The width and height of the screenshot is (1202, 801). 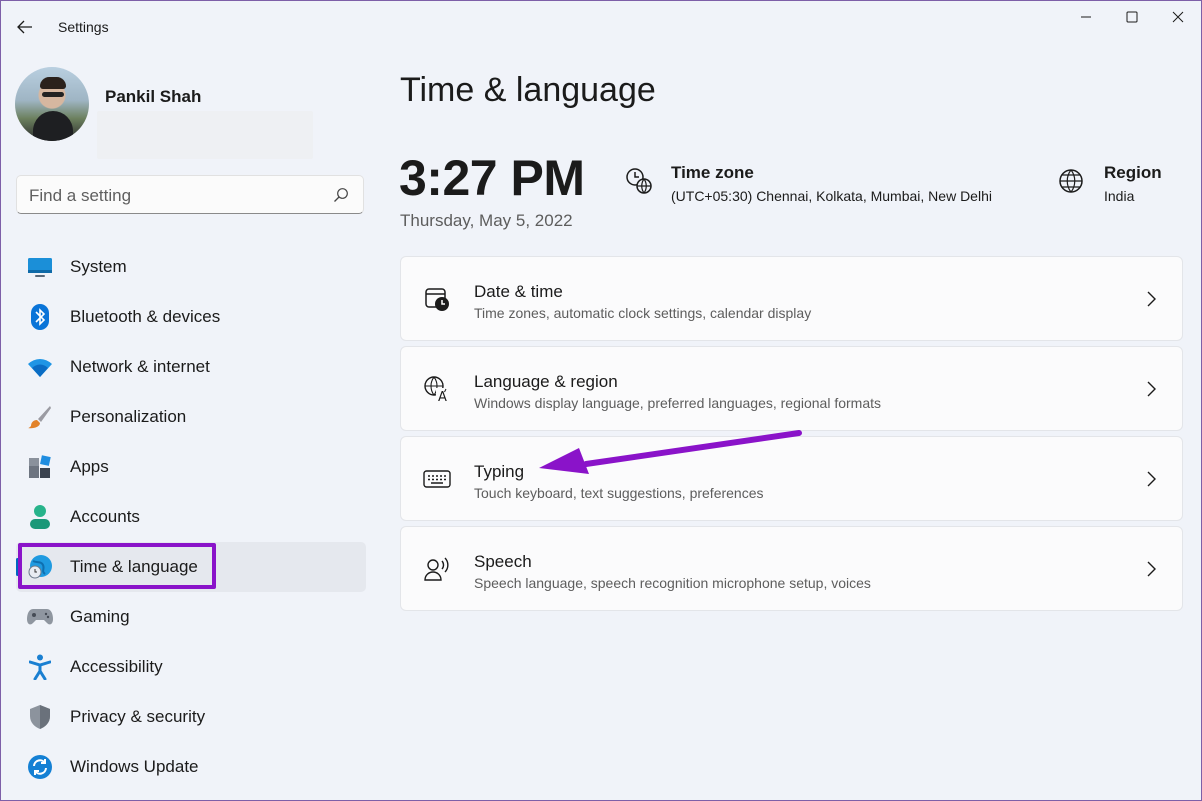 What do you see at coordinates (437, 569) in the screenshot?
I see `speech-icon` at bounding box center [437, 569].